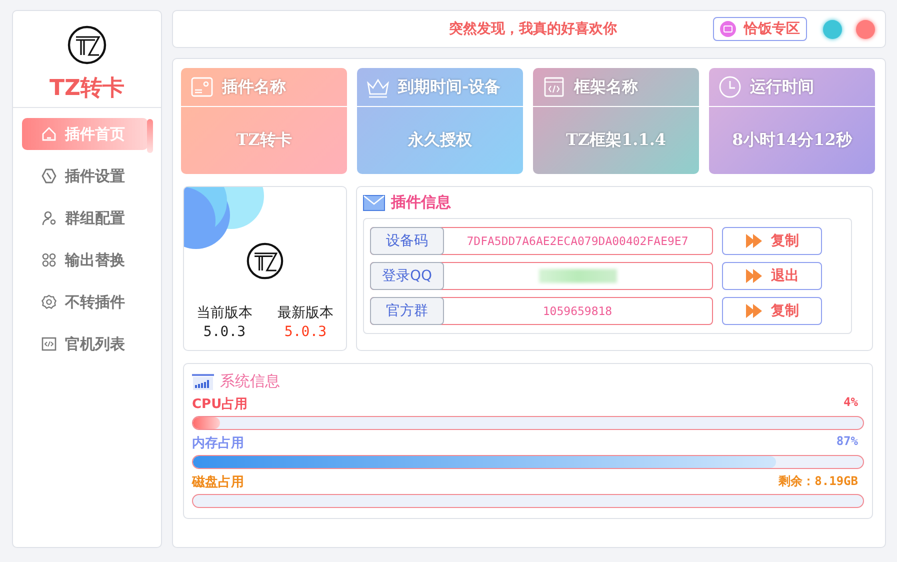  Describe the element at coordinates (818, 481) in the screenshot. I see `meter-reading: 剩余：8.19GB` at that location.